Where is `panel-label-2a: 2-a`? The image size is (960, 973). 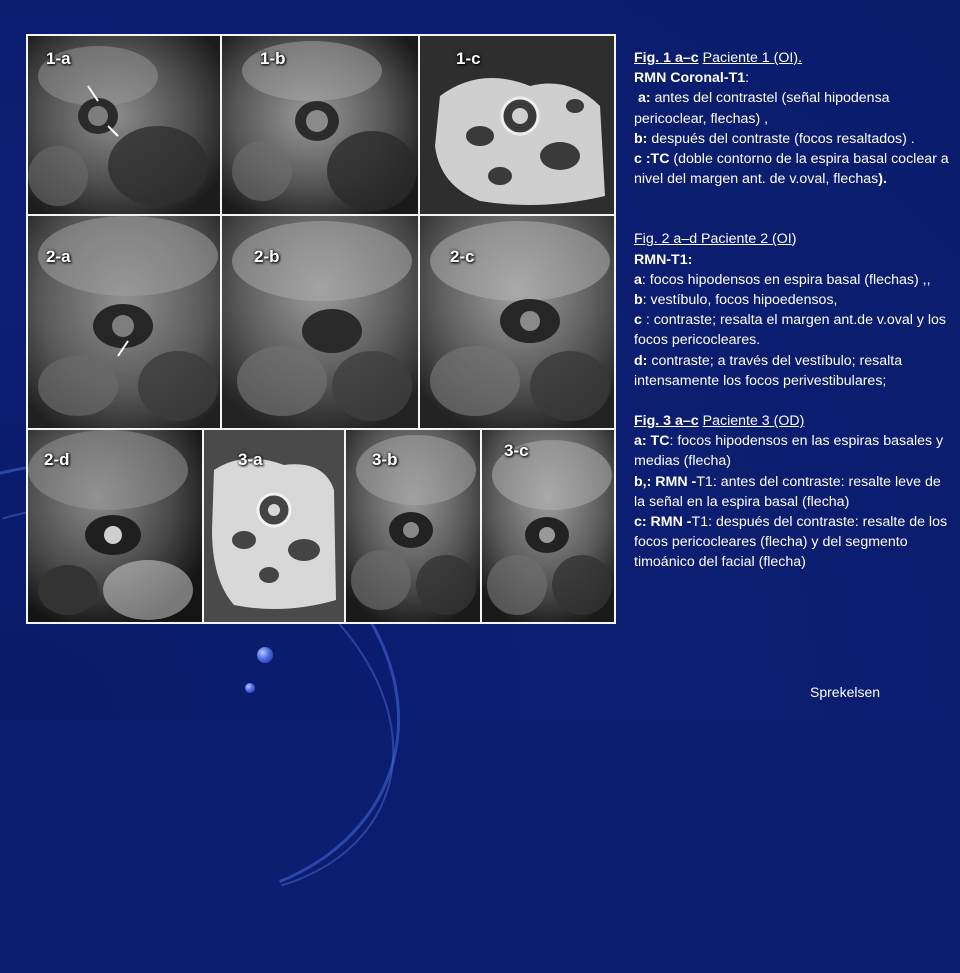 panel-label-2a: 2-a is located at coordinates (58, 256).